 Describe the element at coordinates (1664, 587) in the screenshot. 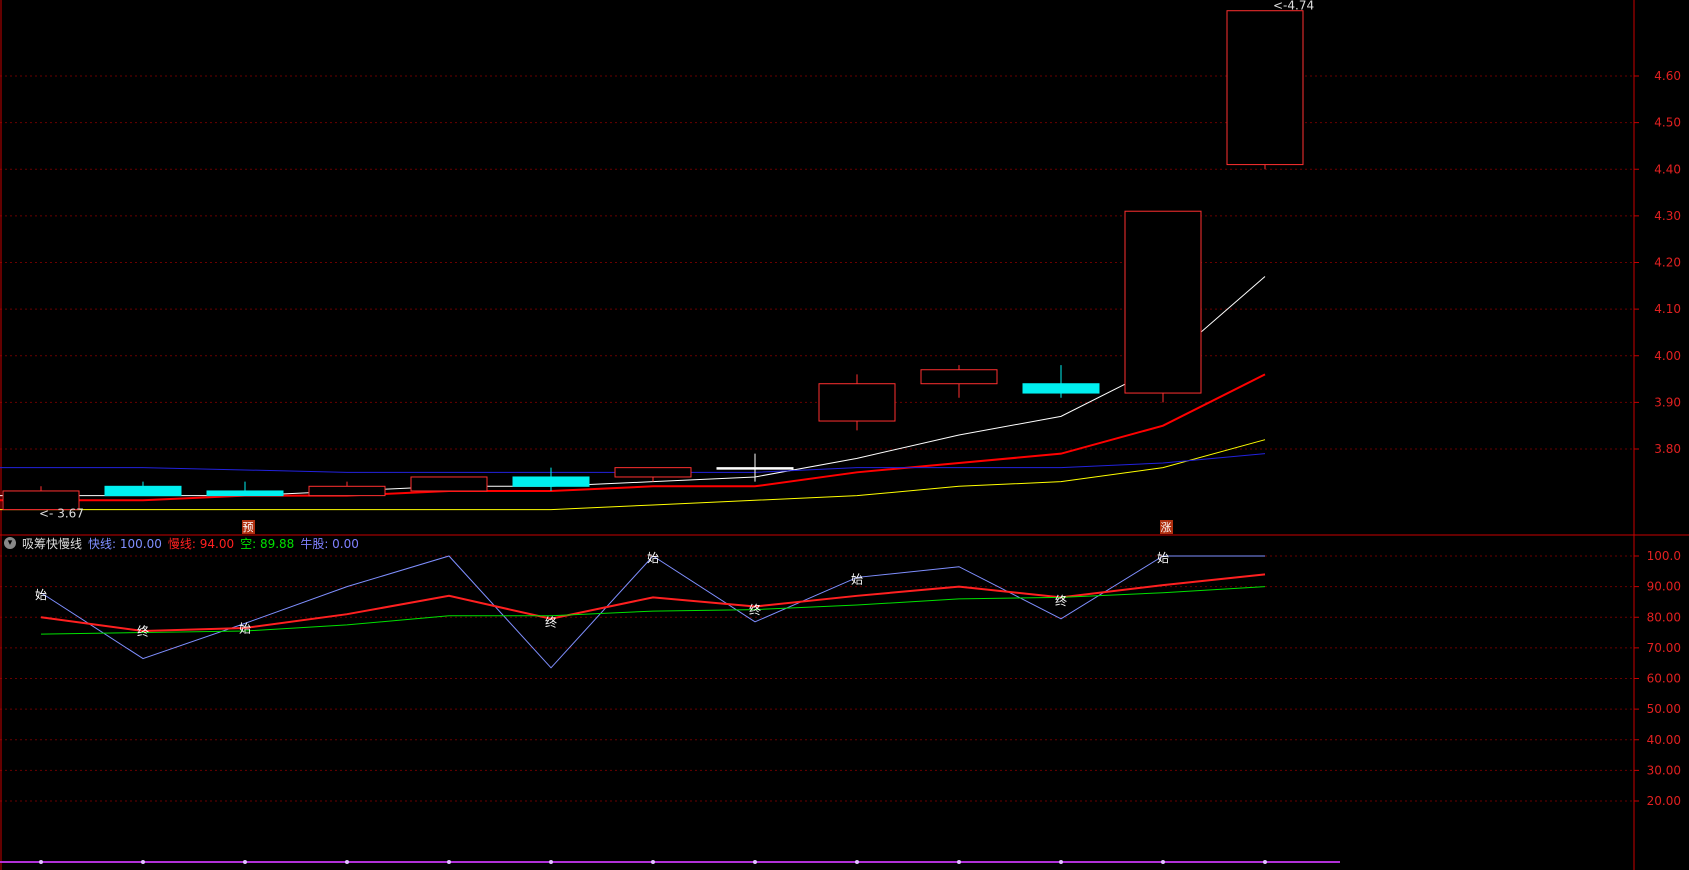

I see `indicator-tick-label: 90.00` at that location.